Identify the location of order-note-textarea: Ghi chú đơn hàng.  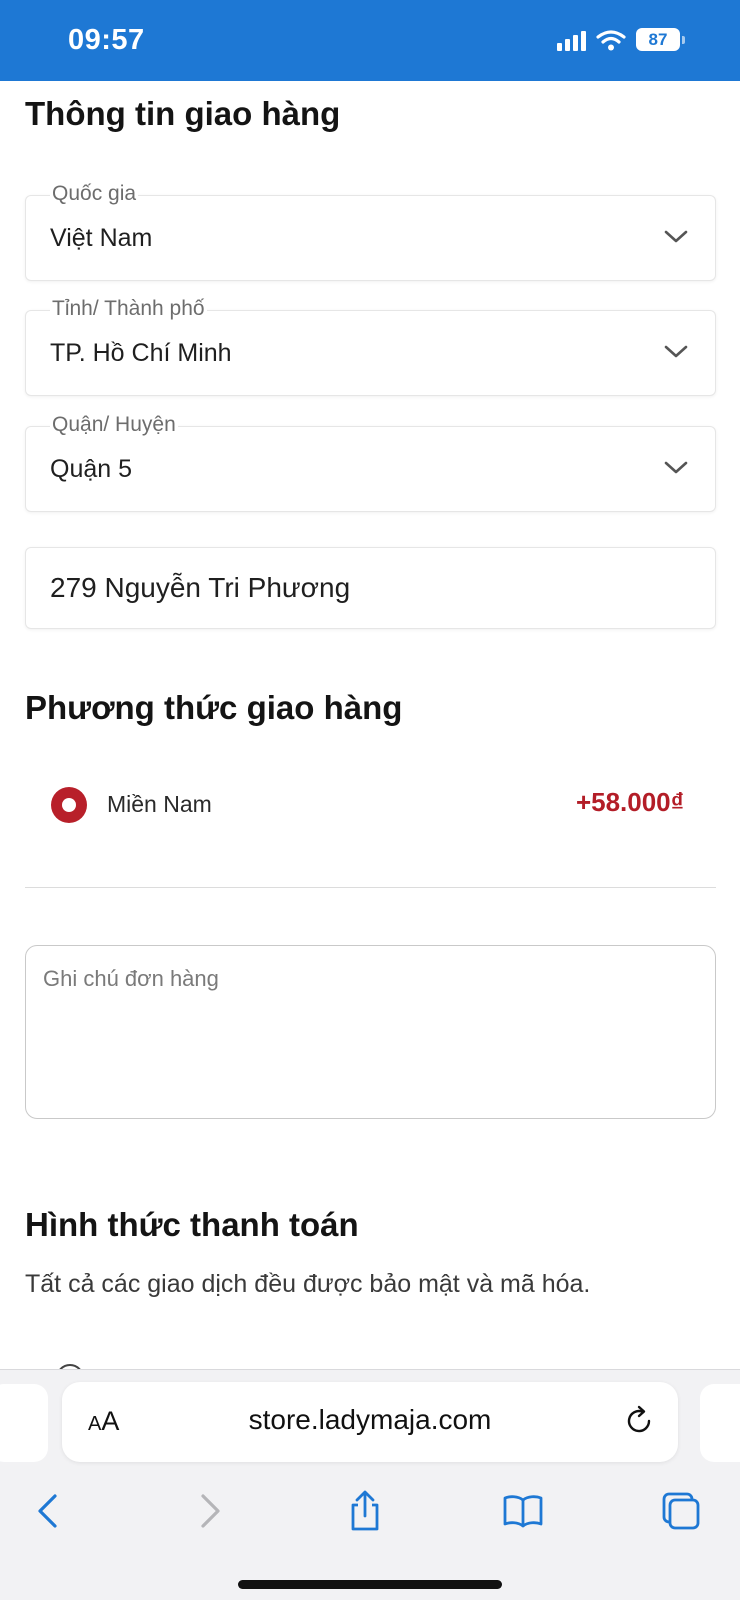
(370, 1032).